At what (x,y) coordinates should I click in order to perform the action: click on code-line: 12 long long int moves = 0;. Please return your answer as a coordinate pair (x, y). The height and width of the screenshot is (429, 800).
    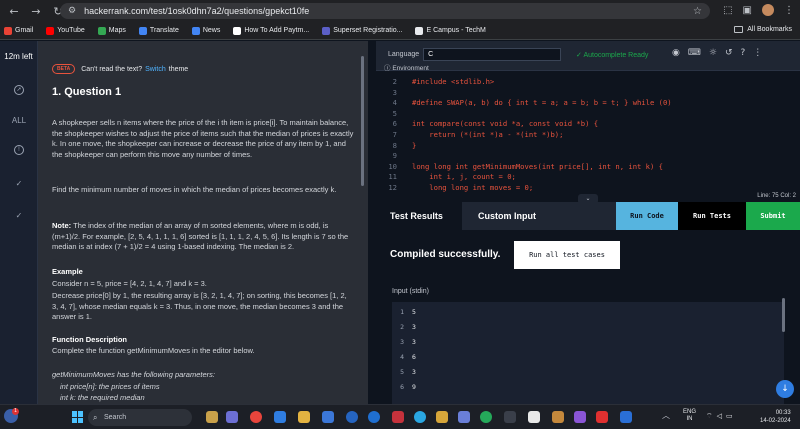
    Looking at the image, I should click on (588, 187).